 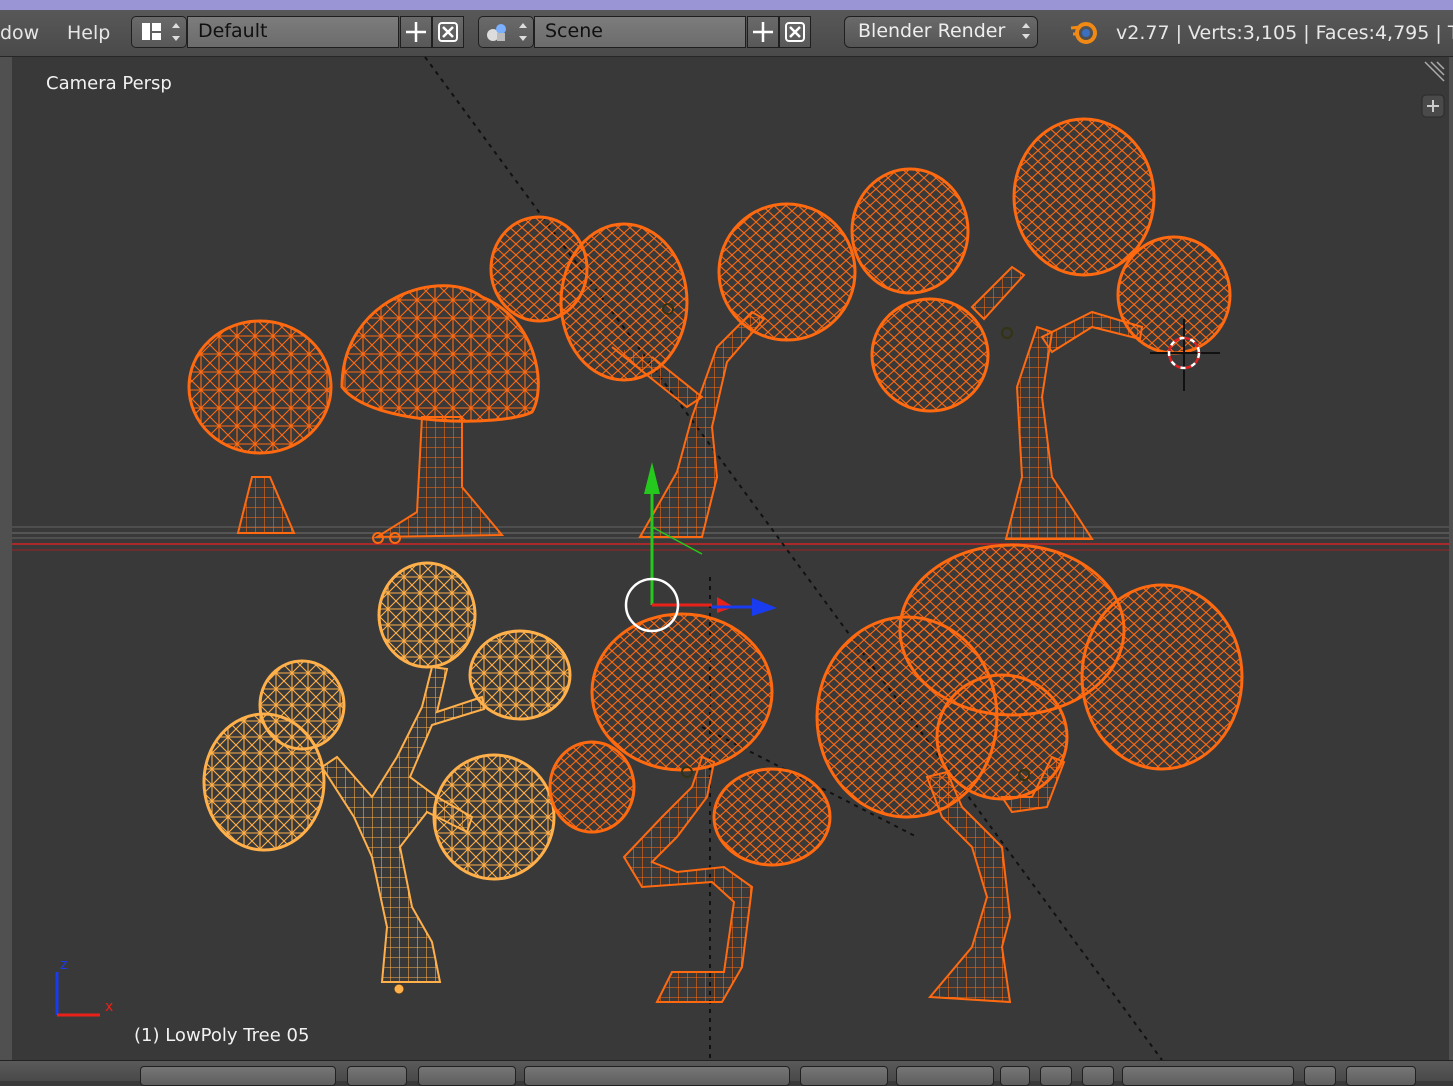 I want to click on scene-statistics: v2.77 | Verts:3,105 | Faces:4,795 | Tri, so click(x=1284, y=33).